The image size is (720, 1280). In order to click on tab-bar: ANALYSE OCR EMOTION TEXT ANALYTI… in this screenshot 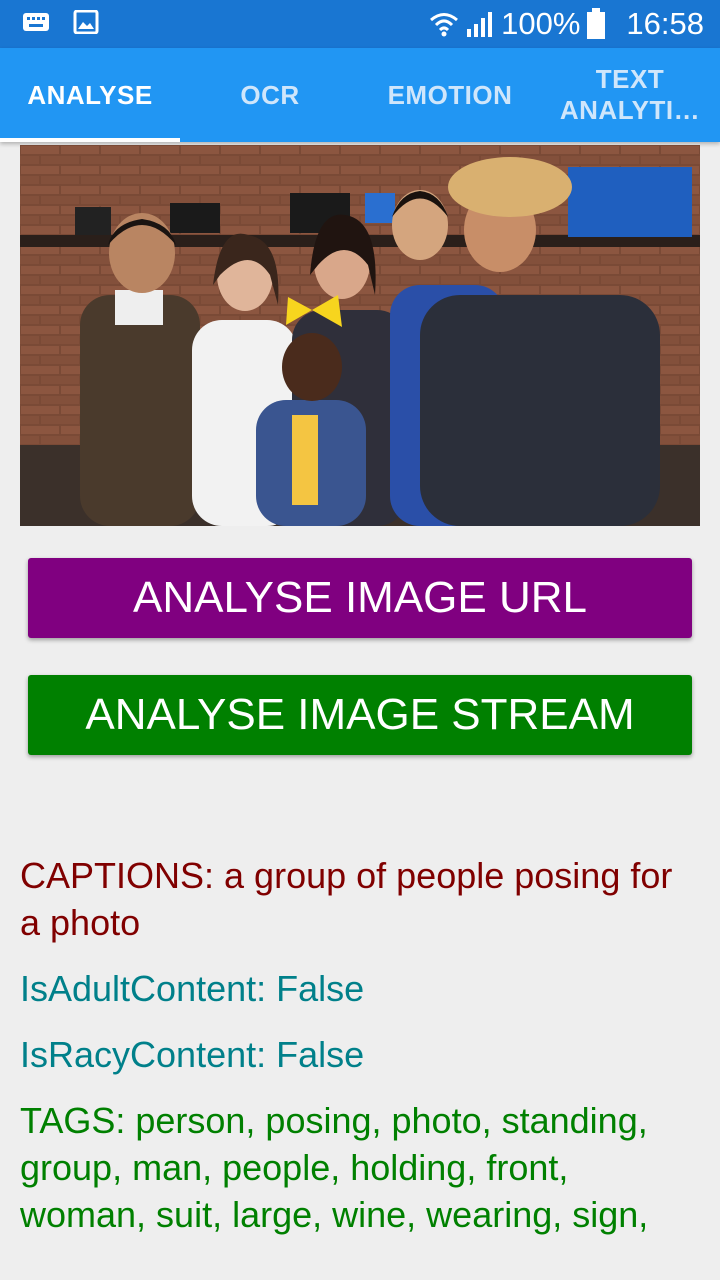, I will do `click(360, 95)`.